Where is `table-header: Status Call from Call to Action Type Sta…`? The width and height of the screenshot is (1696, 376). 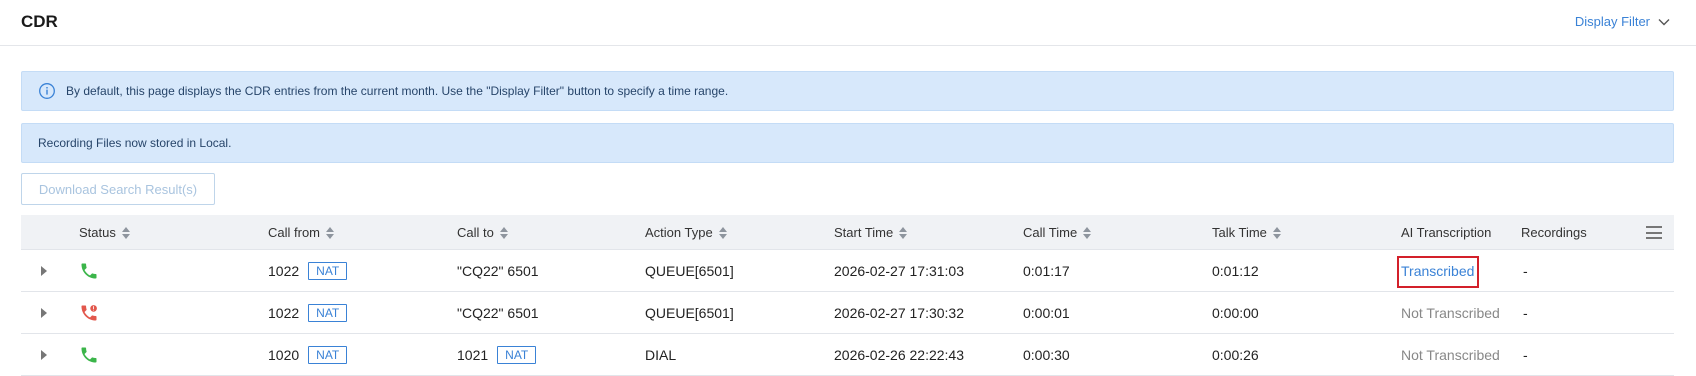 table-header: Status Call from Call to Action Type Sta… is located at coordinates (847, 232).